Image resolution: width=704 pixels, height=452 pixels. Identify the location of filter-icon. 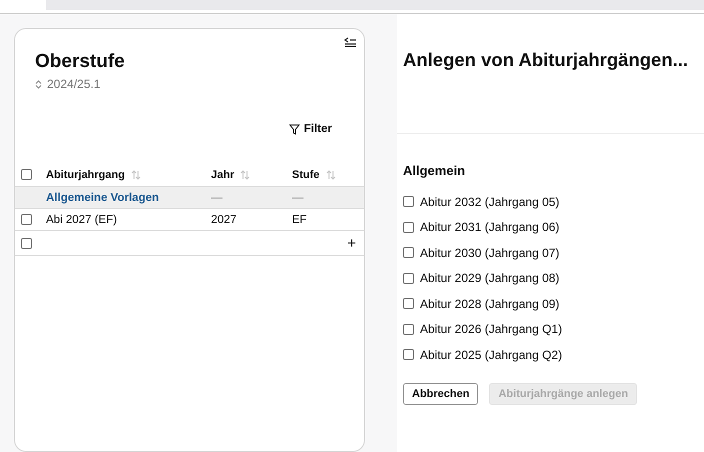
(294, 129).